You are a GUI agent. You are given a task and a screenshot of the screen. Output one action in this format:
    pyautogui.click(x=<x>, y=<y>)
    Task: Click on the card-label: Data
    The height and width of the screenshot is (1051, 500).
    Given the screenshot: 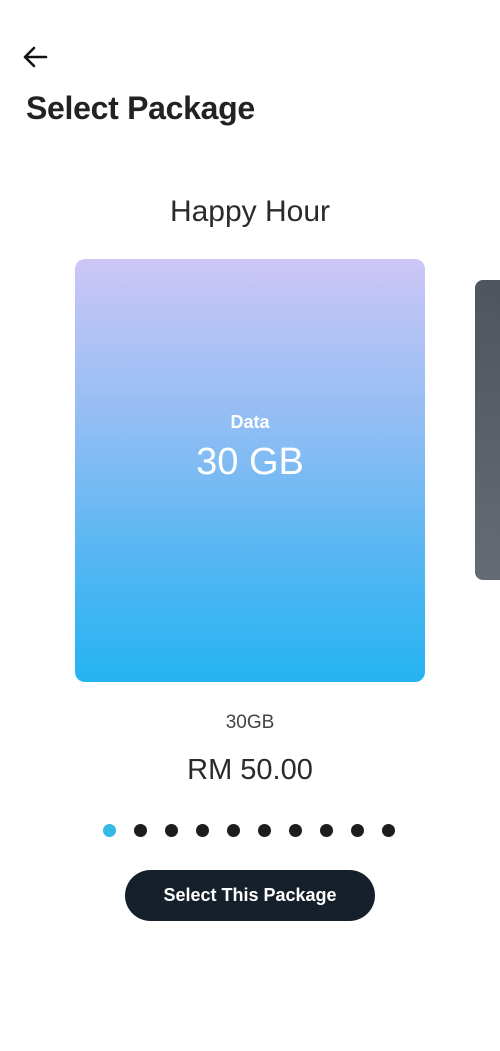 What is the action you would take?
    pyautogui.click(x=250, y=421)
    